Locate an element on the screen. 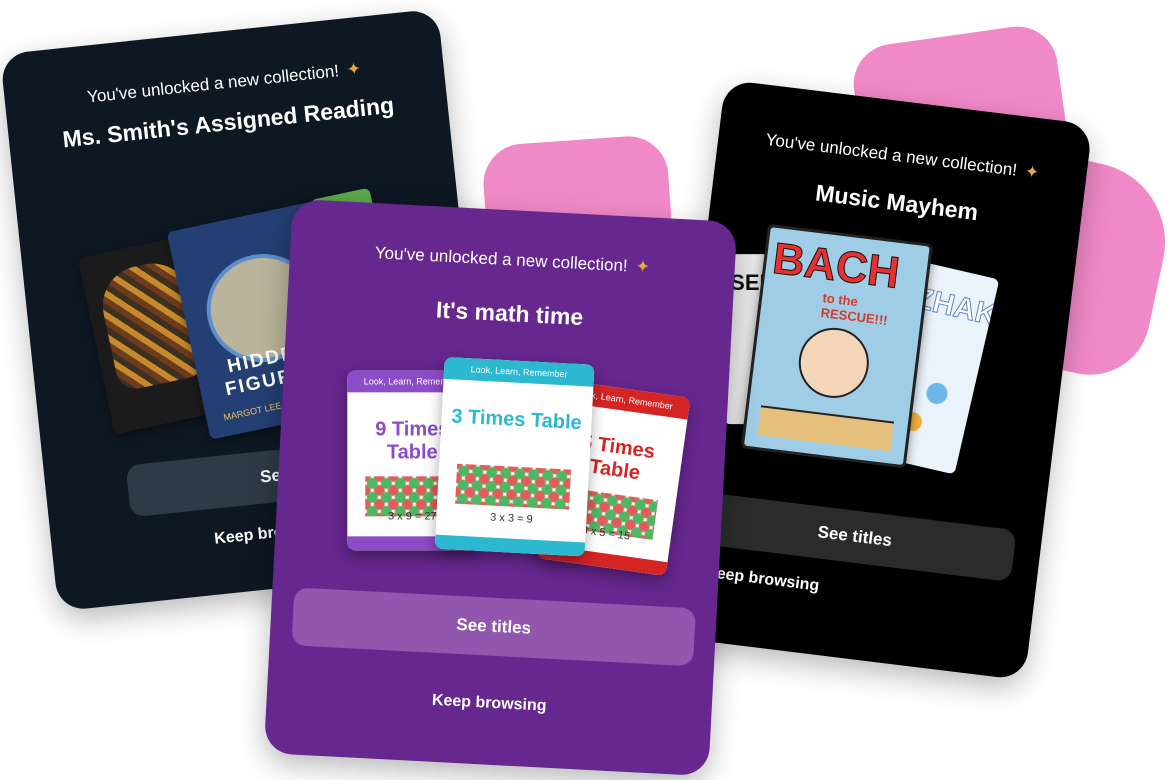 This screenshot has width=1175, height=780. keep-browsing-link: Keep browsing is located at coordinates (489, 703).